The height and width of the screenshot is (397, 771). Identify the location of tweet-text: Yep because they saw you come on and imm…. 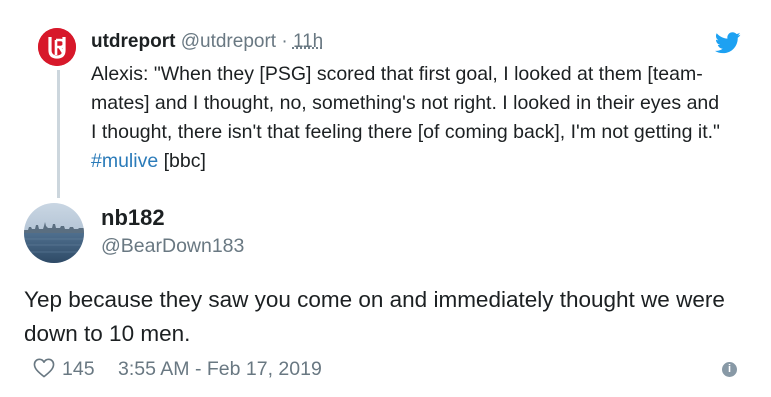
(374, 316).